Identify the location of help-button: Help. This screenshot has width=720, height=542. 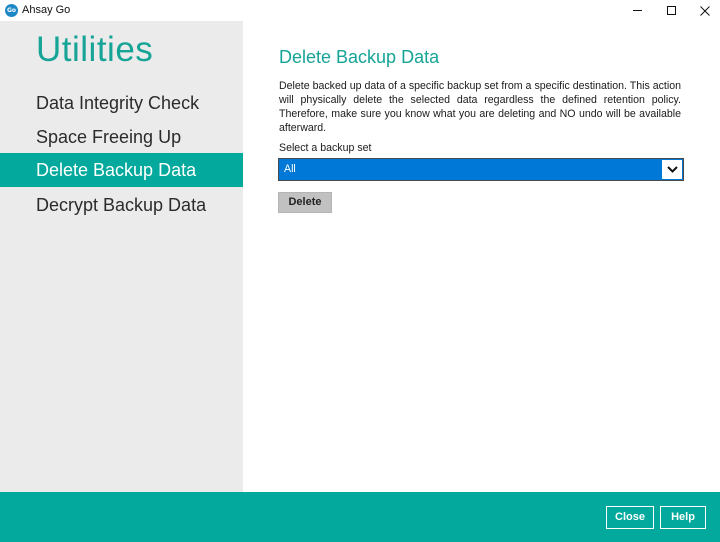
(683, 517).